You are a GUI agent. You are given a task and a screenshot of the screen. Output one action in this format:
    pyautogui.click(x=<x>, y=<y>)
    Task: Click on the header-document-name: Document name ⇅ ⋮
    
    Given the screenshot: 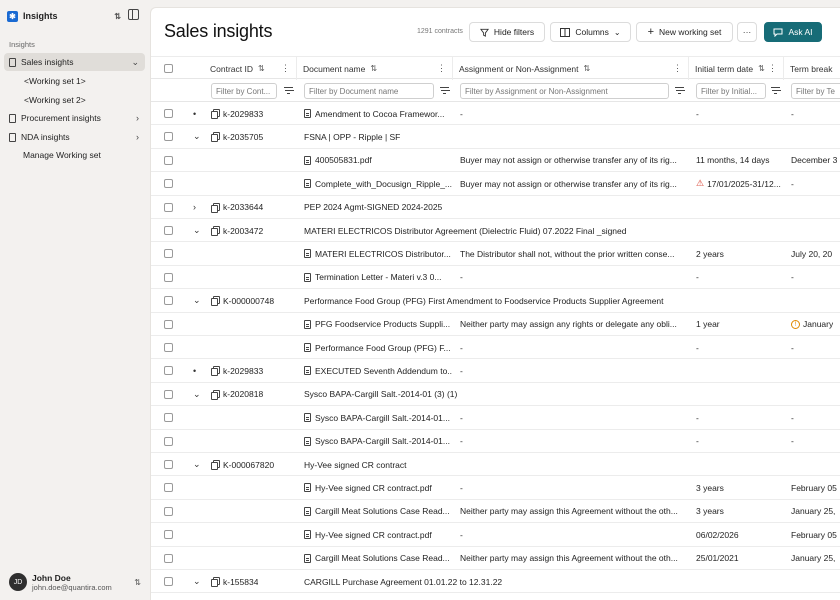 What is the action you would take?
    pyautogui.click(x=375, y=68)
    